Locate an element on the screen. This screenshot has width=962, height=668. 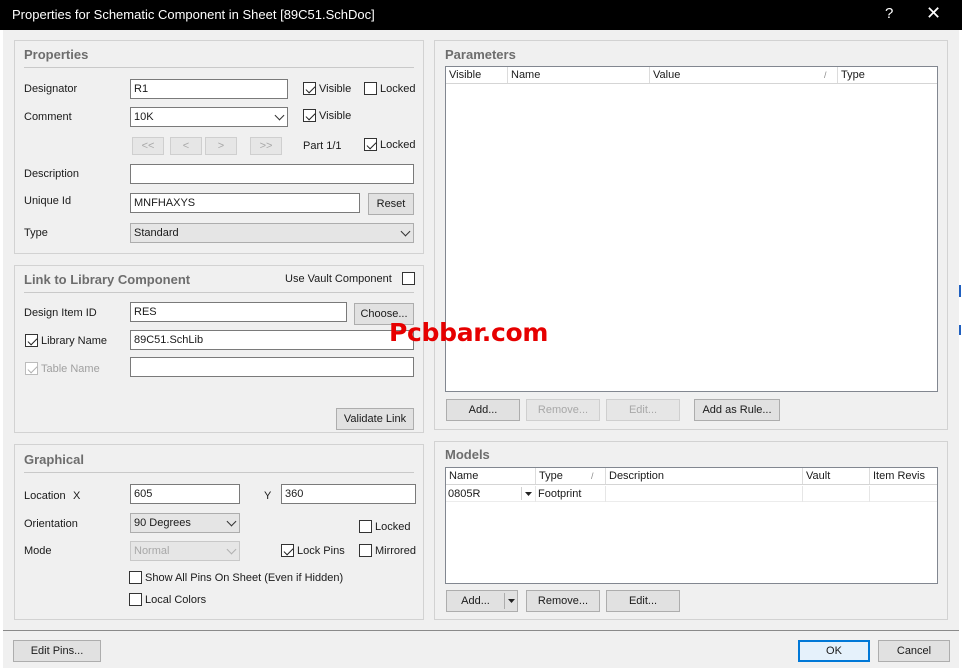
last-part-button: >> is located at coordinates (266, 146).